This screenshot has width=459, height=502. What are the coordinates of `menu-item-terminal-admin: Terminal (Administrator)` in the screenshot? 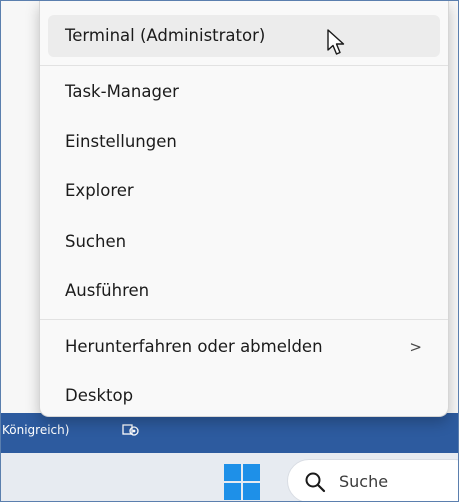 It's located at (244, 36).